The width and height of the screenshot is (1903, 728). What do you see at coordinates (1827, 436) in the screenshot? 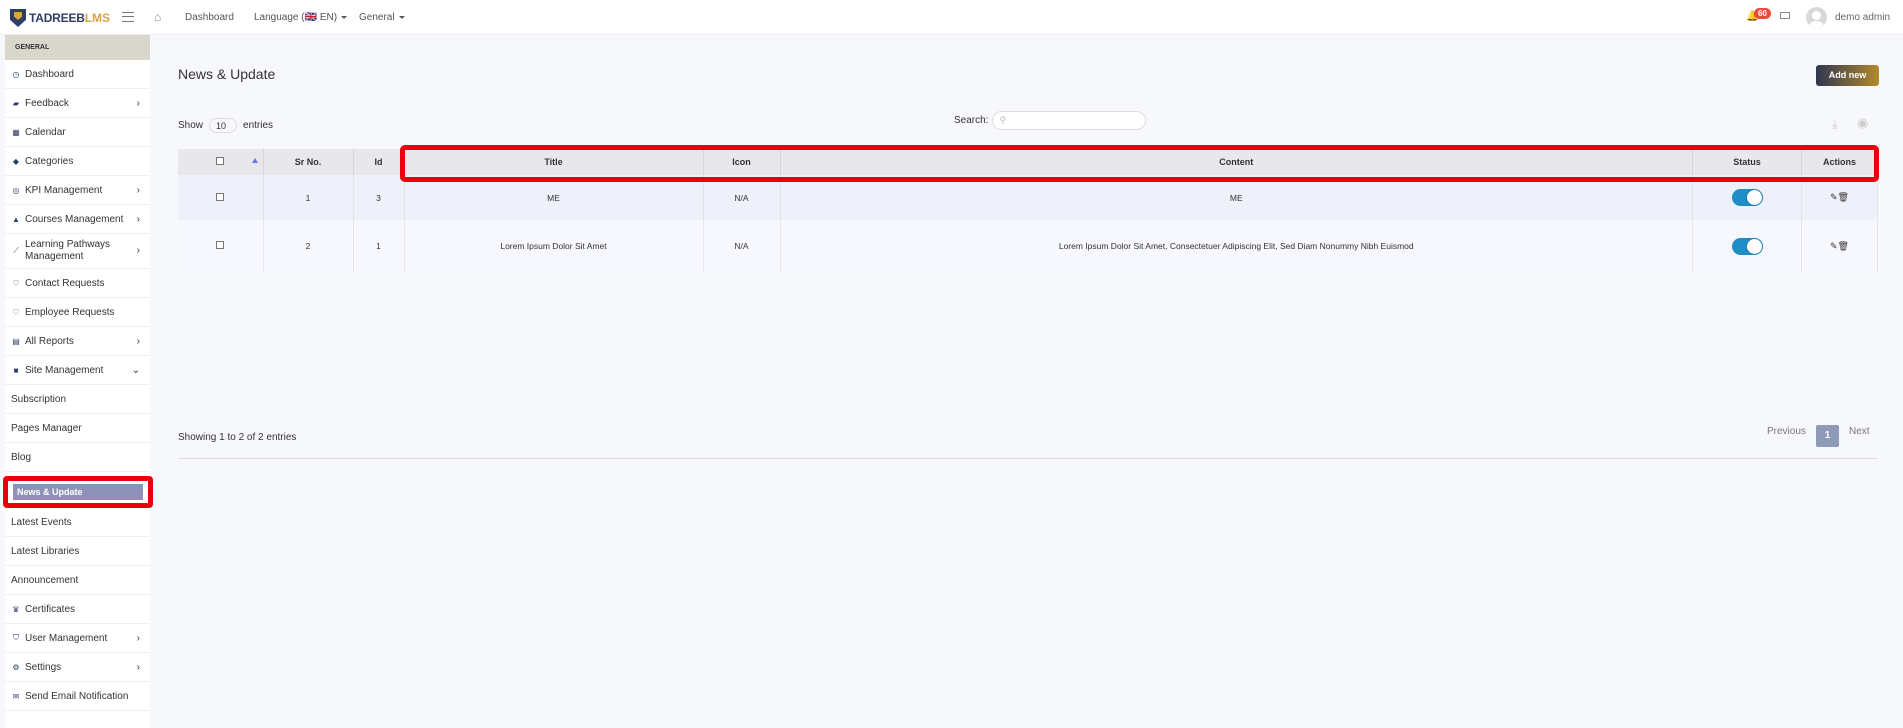
I see `pagination-page-current: 1` at bounding box center [1827, 436].